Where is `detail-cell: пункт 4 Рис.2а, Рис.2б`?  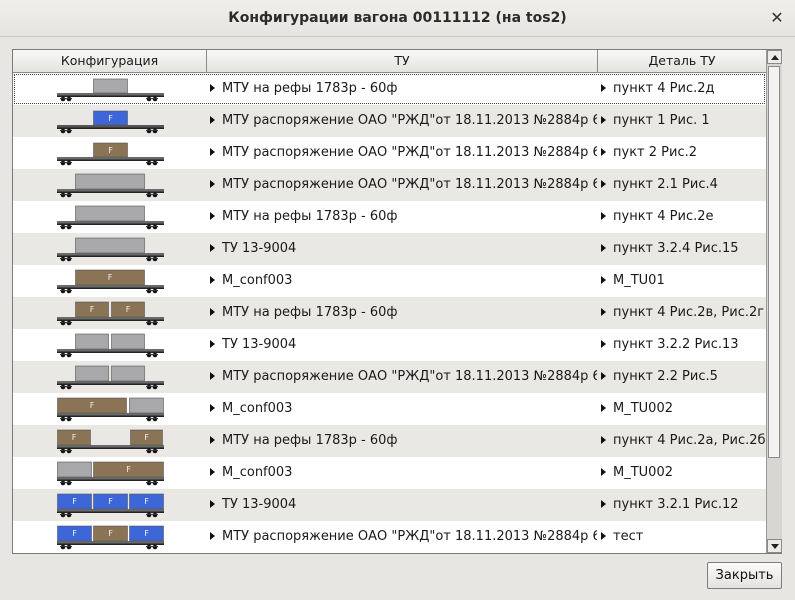
detail-cell: пункт 4 Рис.2а, Рис.2б is located at coordinates (682, 441).